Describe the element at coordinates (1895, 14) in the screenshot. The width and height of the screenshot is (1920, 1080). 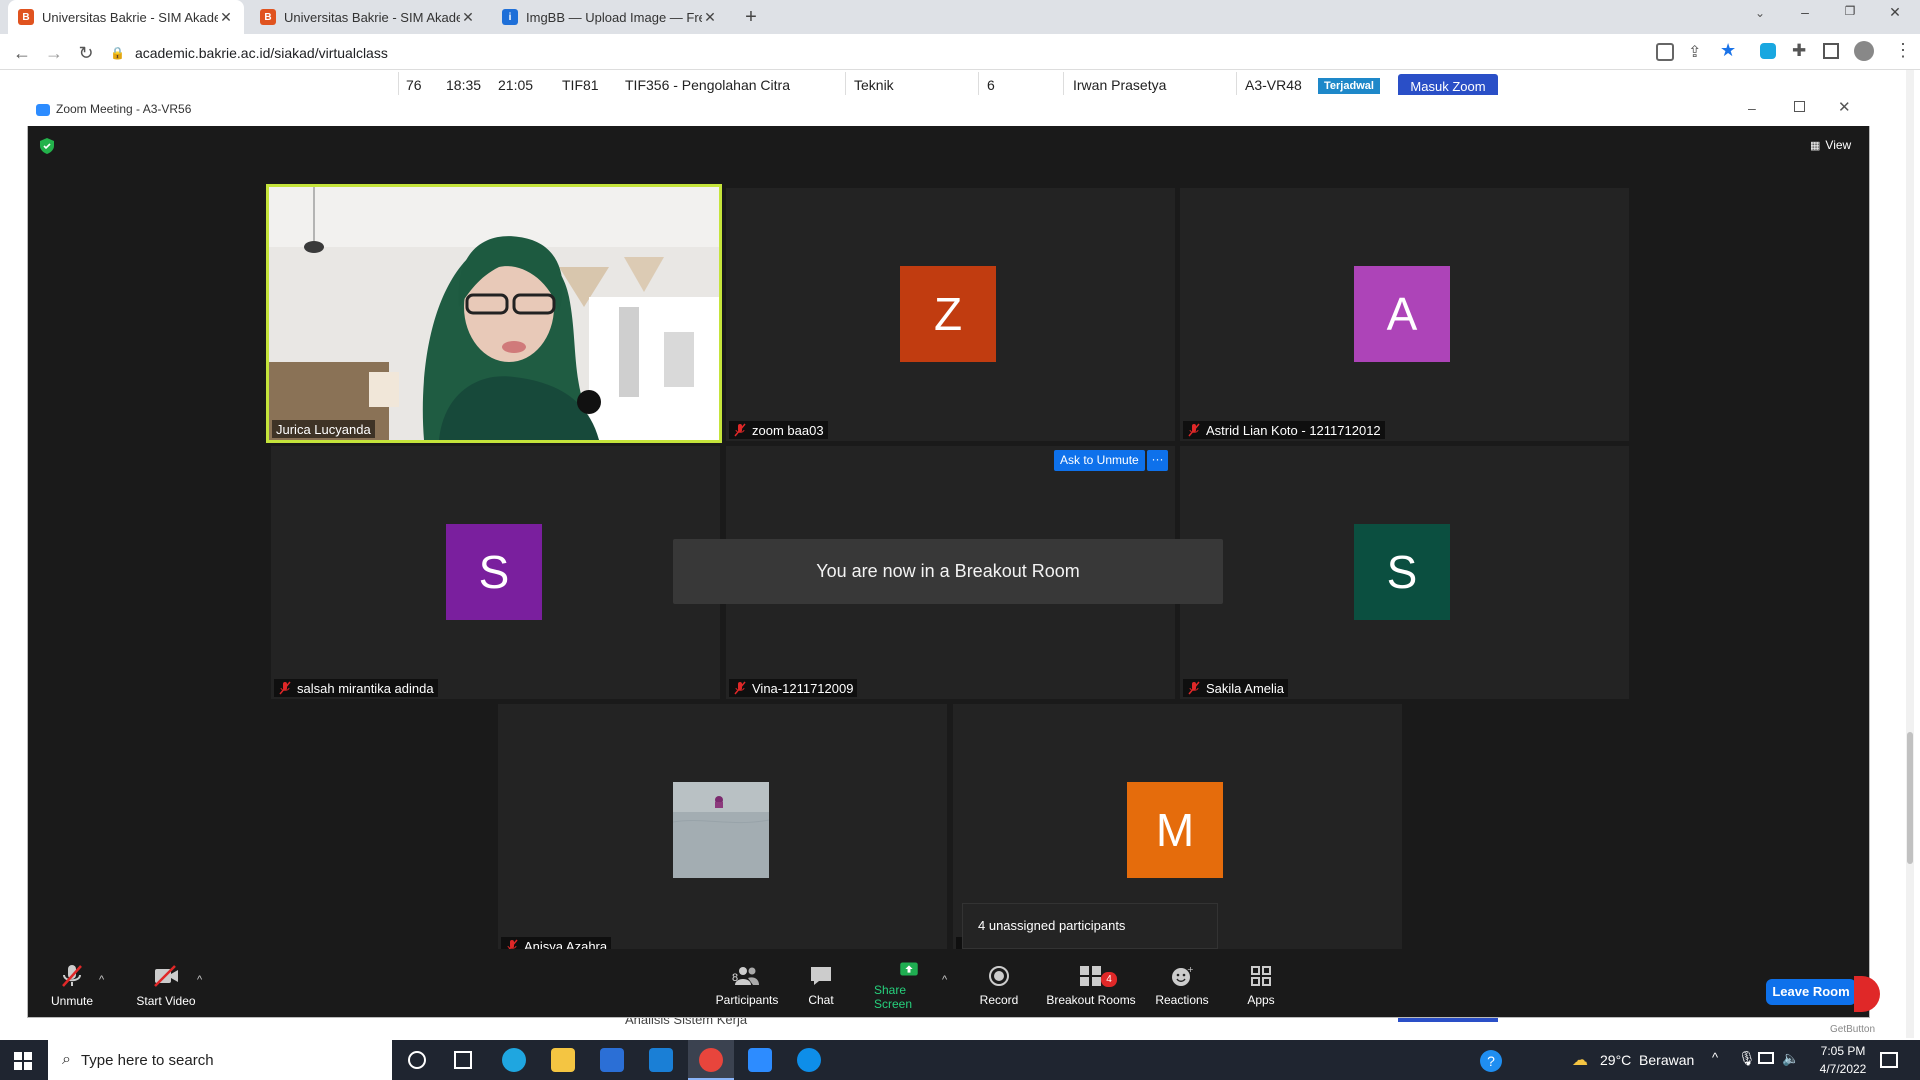
I see `close-window-icon: ✕` at that location.